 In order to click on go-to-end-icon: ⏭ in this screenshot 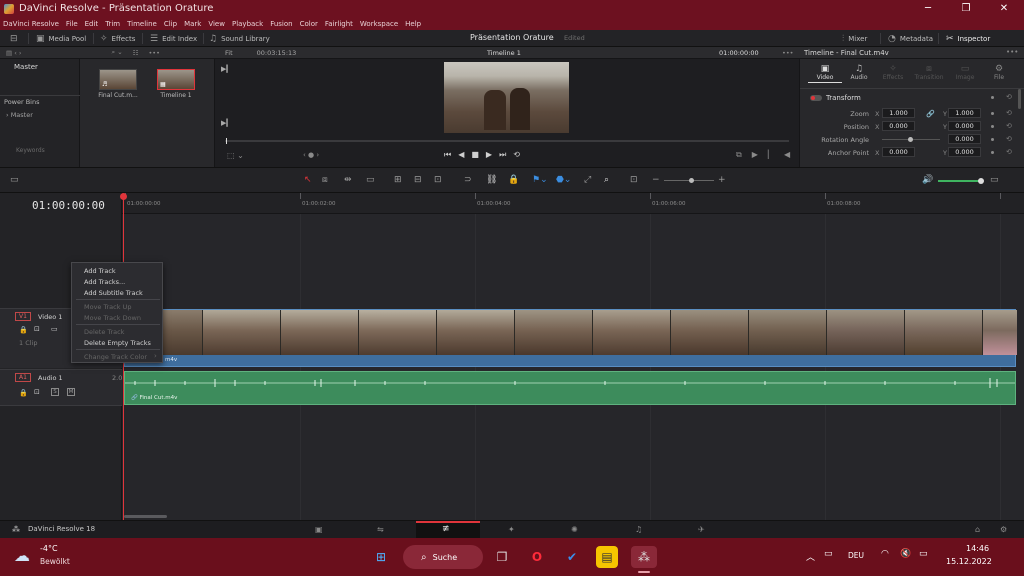, I will do `click(506, 154)`.